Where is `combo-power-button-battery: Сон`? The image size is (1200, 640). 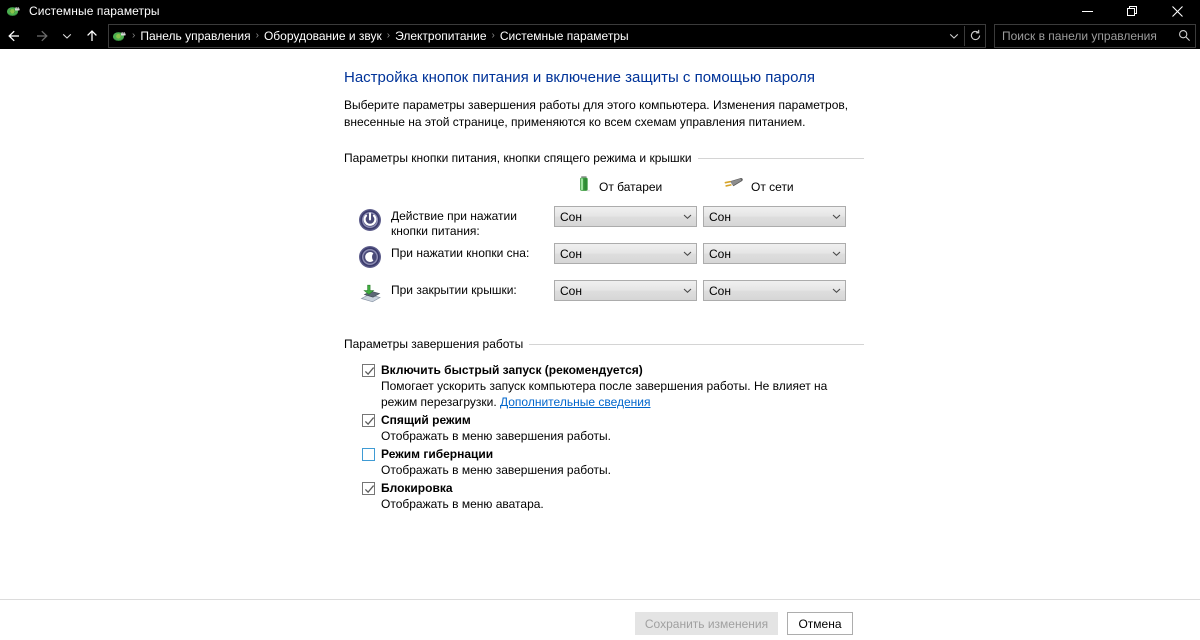 combo-power-button-battery: Сон is located at coordinates (625, 216).